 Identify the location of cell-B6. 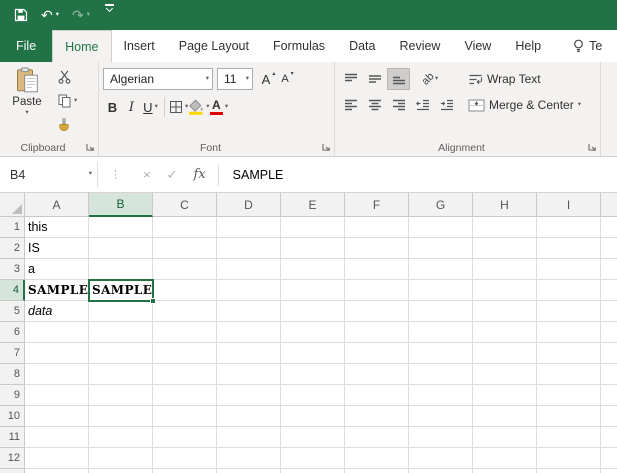
(121, 332).